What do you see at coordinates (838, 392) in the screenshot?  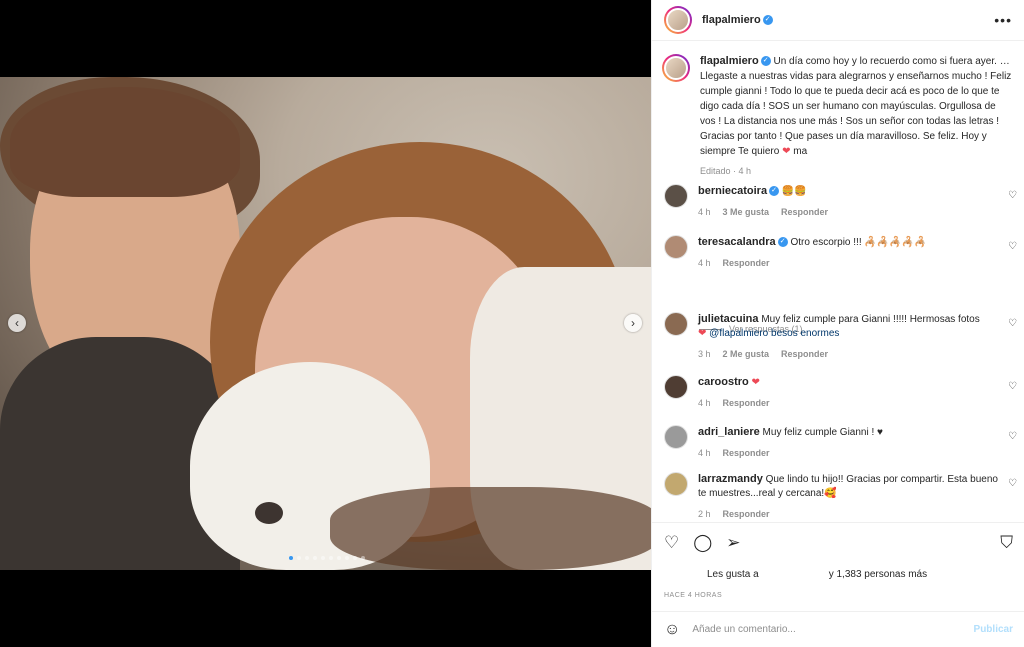 I see `comment-item: caroostro ❤ 4 h Responder ♡` at bounding box center [838, 392].